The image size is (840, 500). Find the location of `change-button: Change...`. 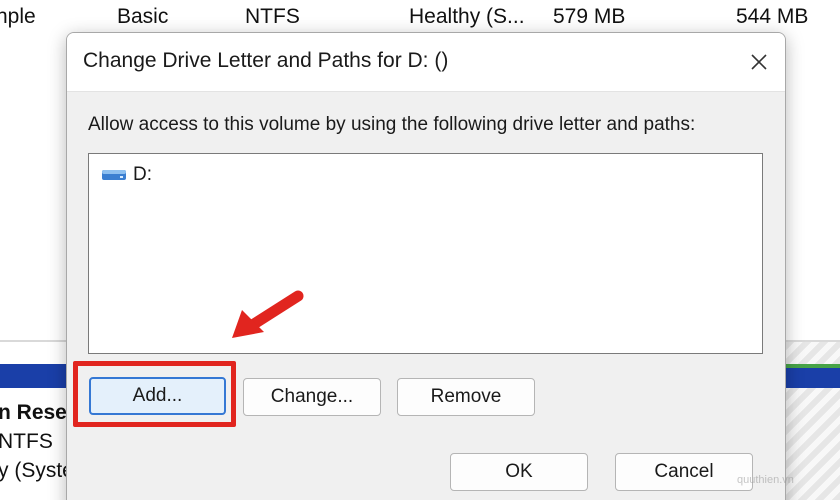

change-button: Change... is located at coordinates (312, 397).